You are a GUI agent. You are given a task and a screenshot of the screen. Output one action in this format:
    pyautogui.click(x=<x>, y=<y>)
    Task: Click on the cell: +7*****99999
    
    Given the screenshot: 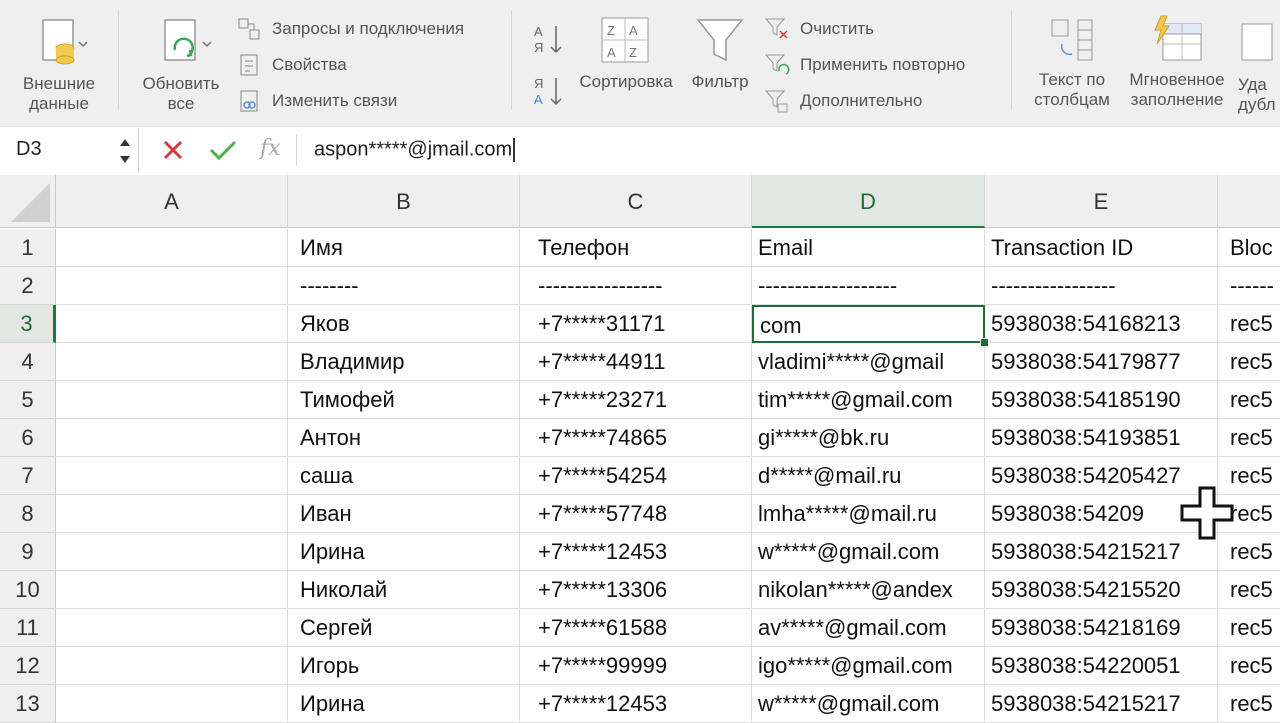 What is the action you would take?
    pyautogui.click(x=636, y=666)
    